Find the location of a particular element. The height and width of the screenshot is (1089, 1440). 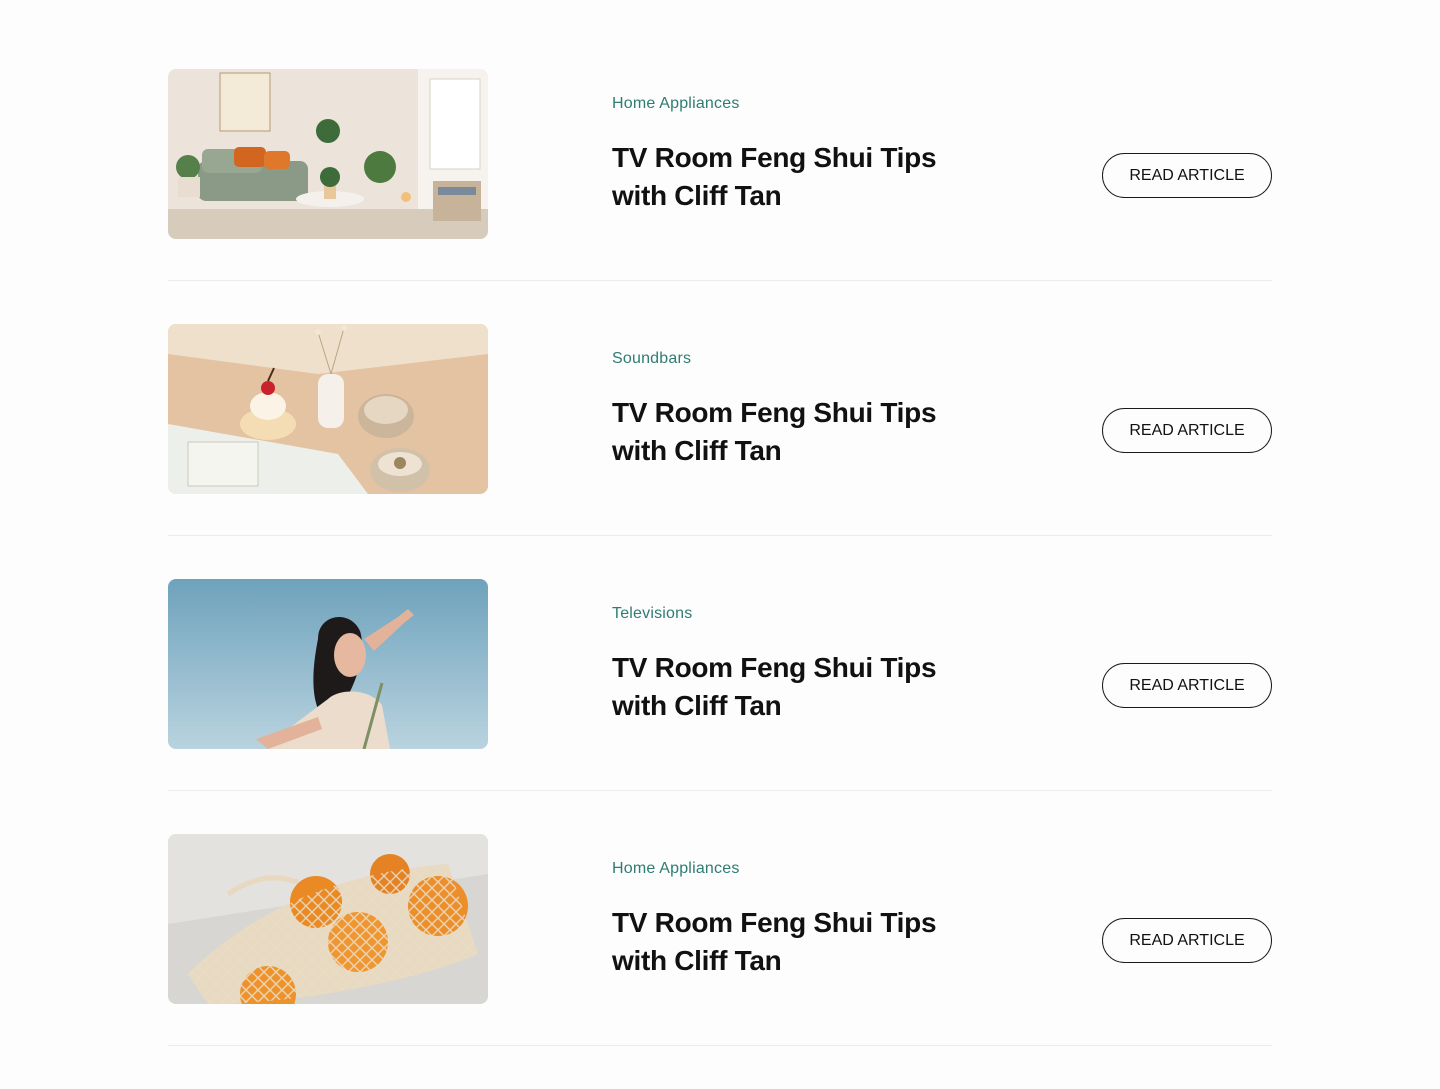

article-thumbnail-dessert-coffee is located at coordinates (328, 409).